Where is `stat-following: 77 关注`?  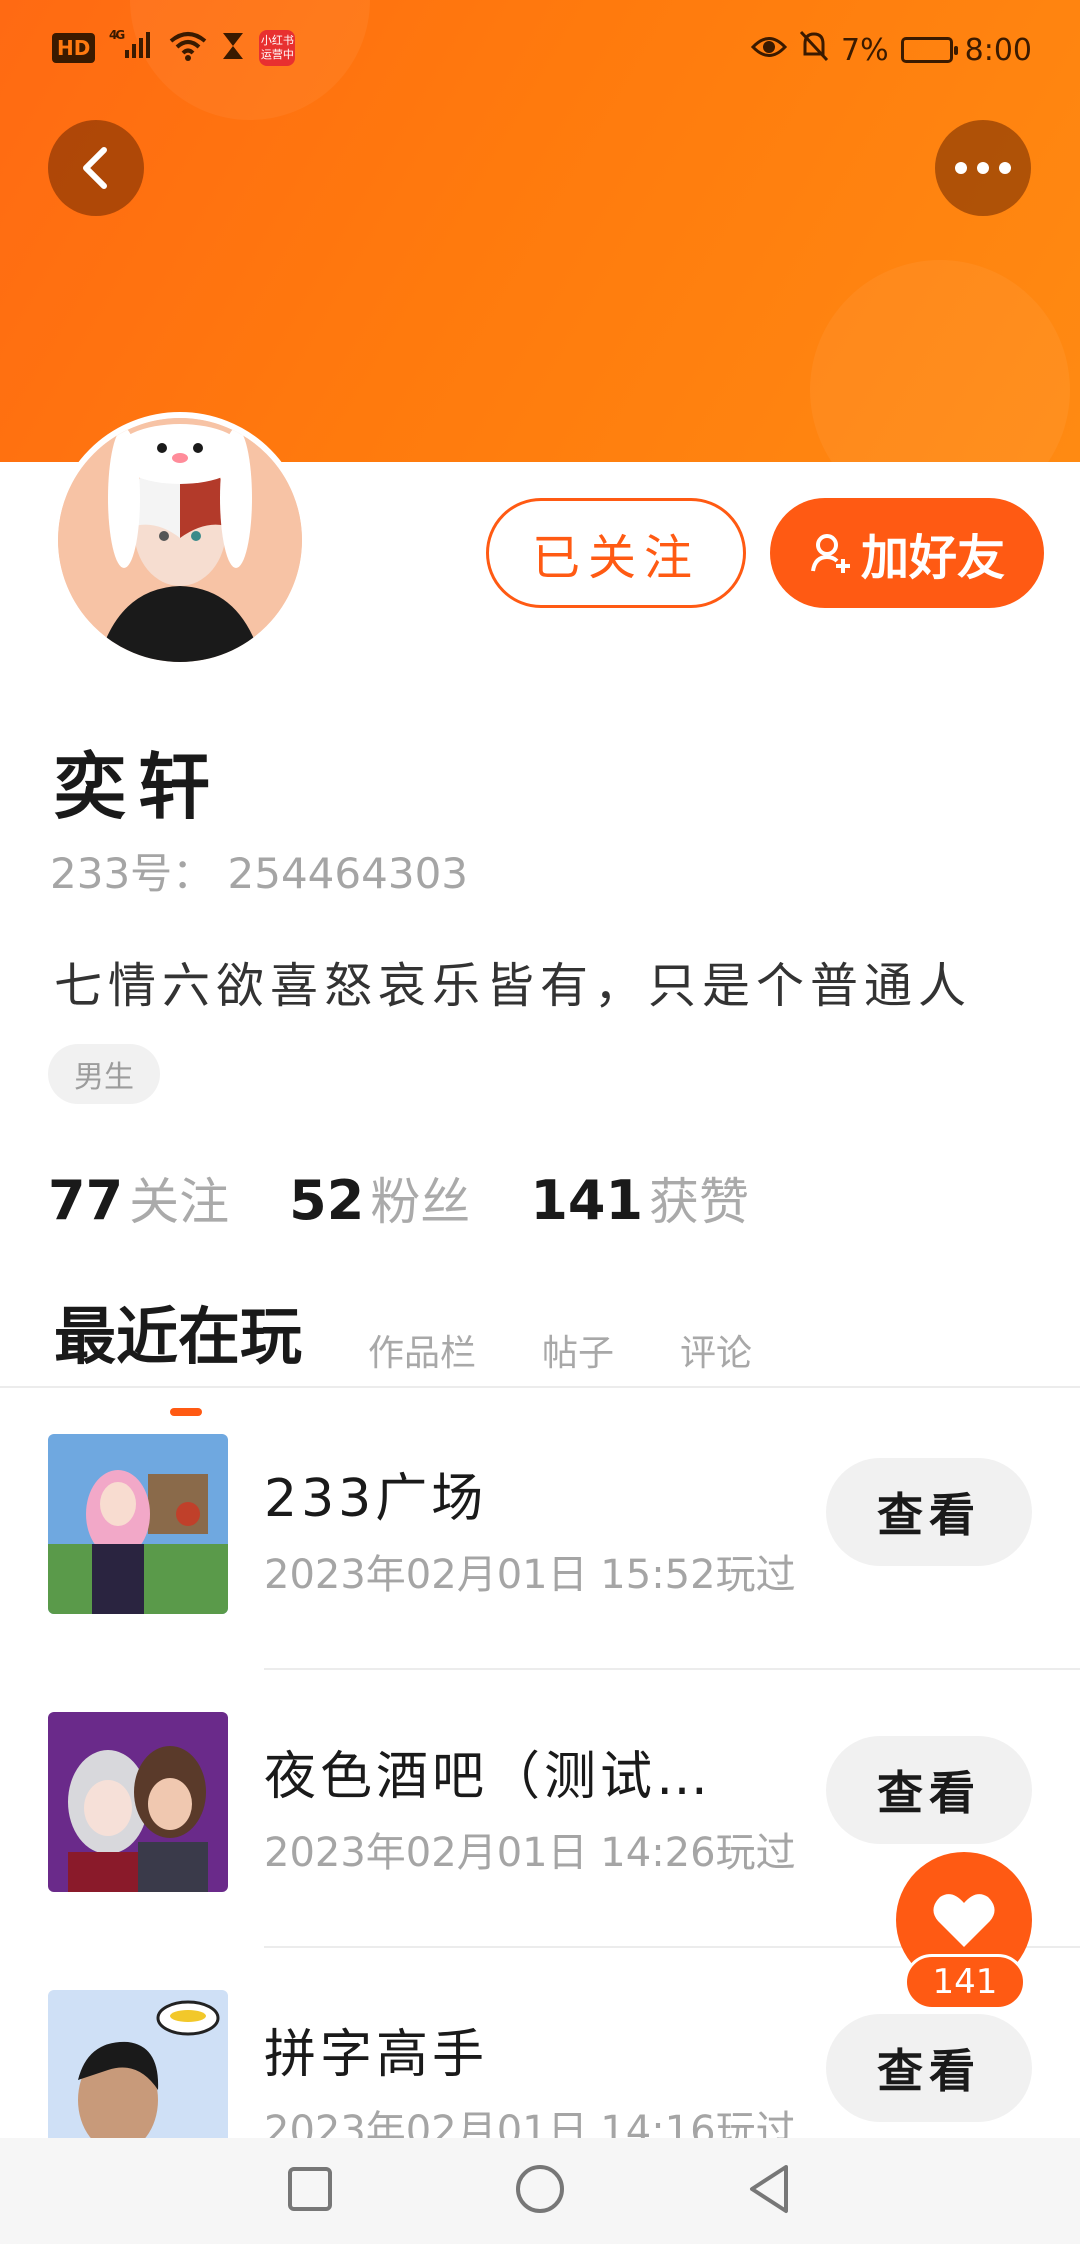
stat-following: 77 关注 is located at coordinates (138, 1198).